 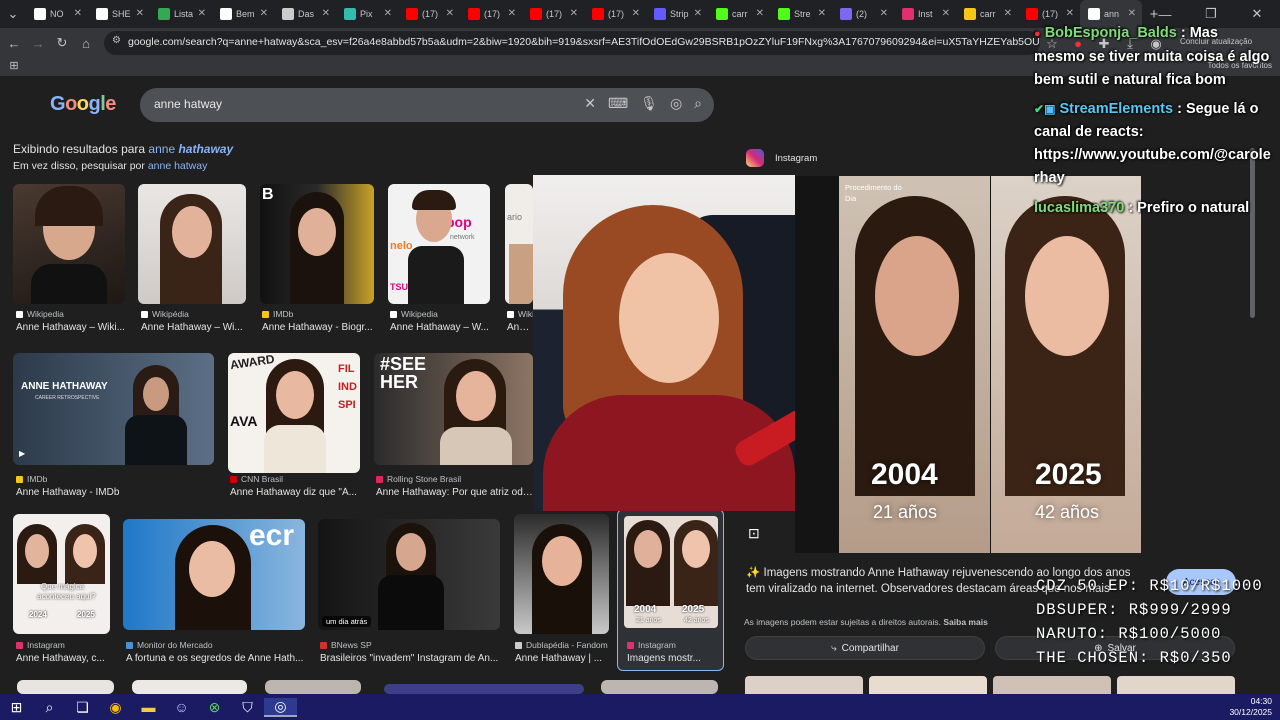 I want to click on windows-start-icon: ⊞, so click(x=16, y=707).